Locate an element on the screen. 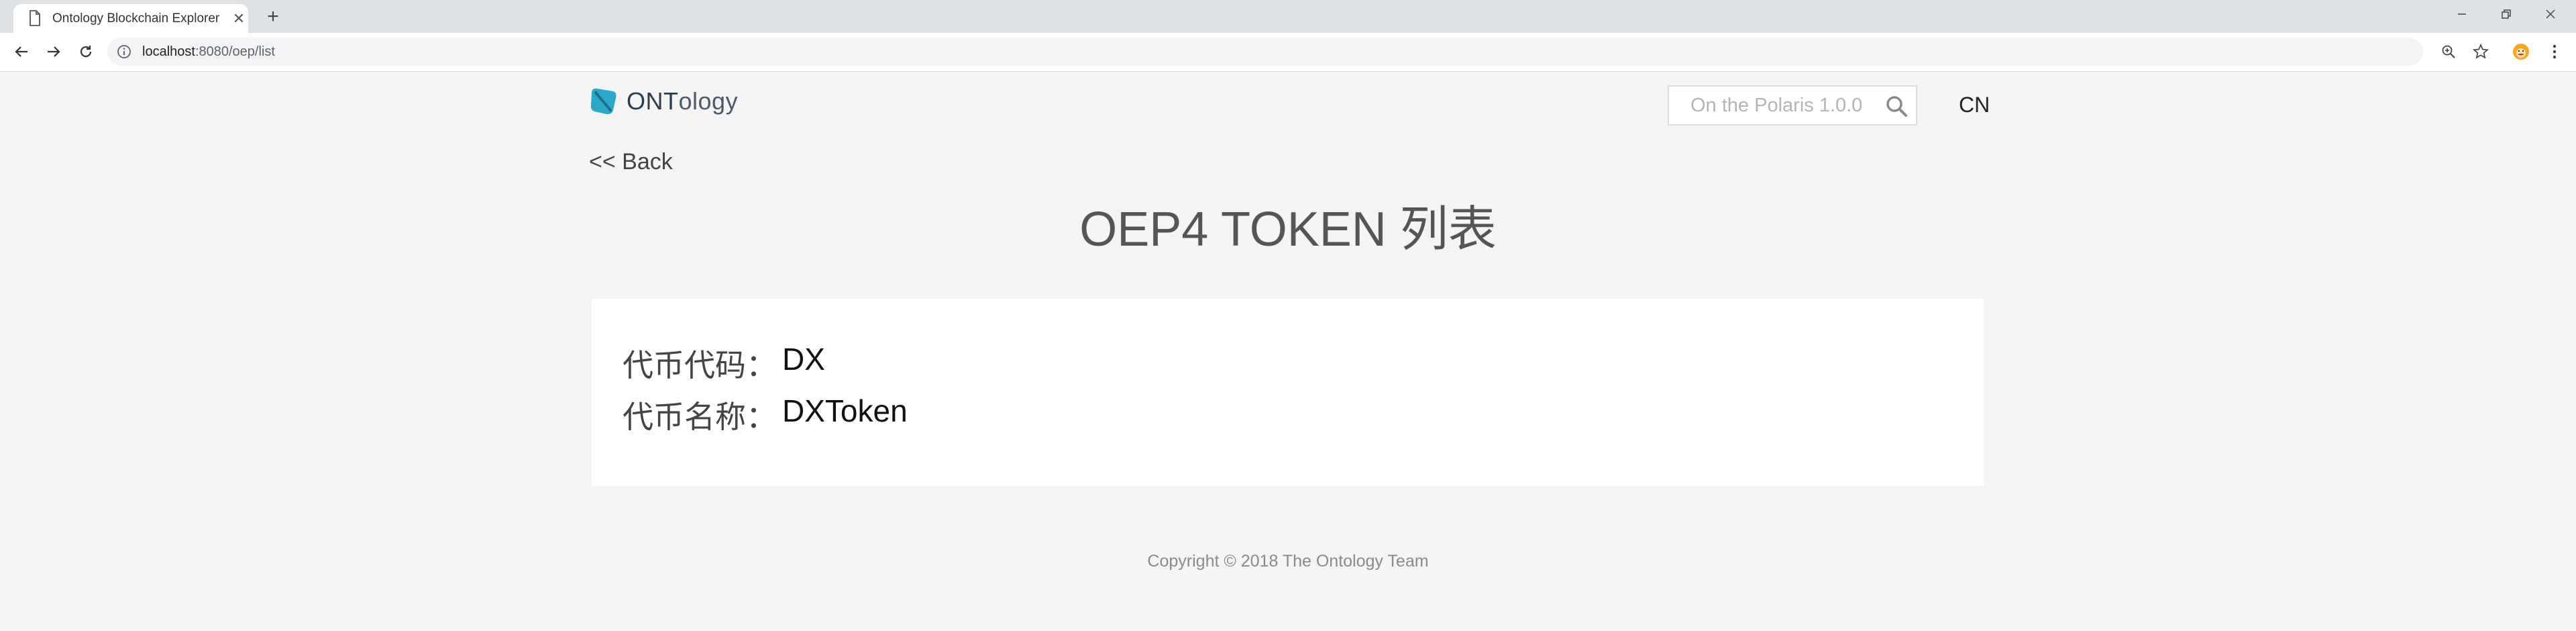 The height and width of the screenshot is (631, 2576). token-code-row: 代币代码： DX is located at coordinates (724, 363).